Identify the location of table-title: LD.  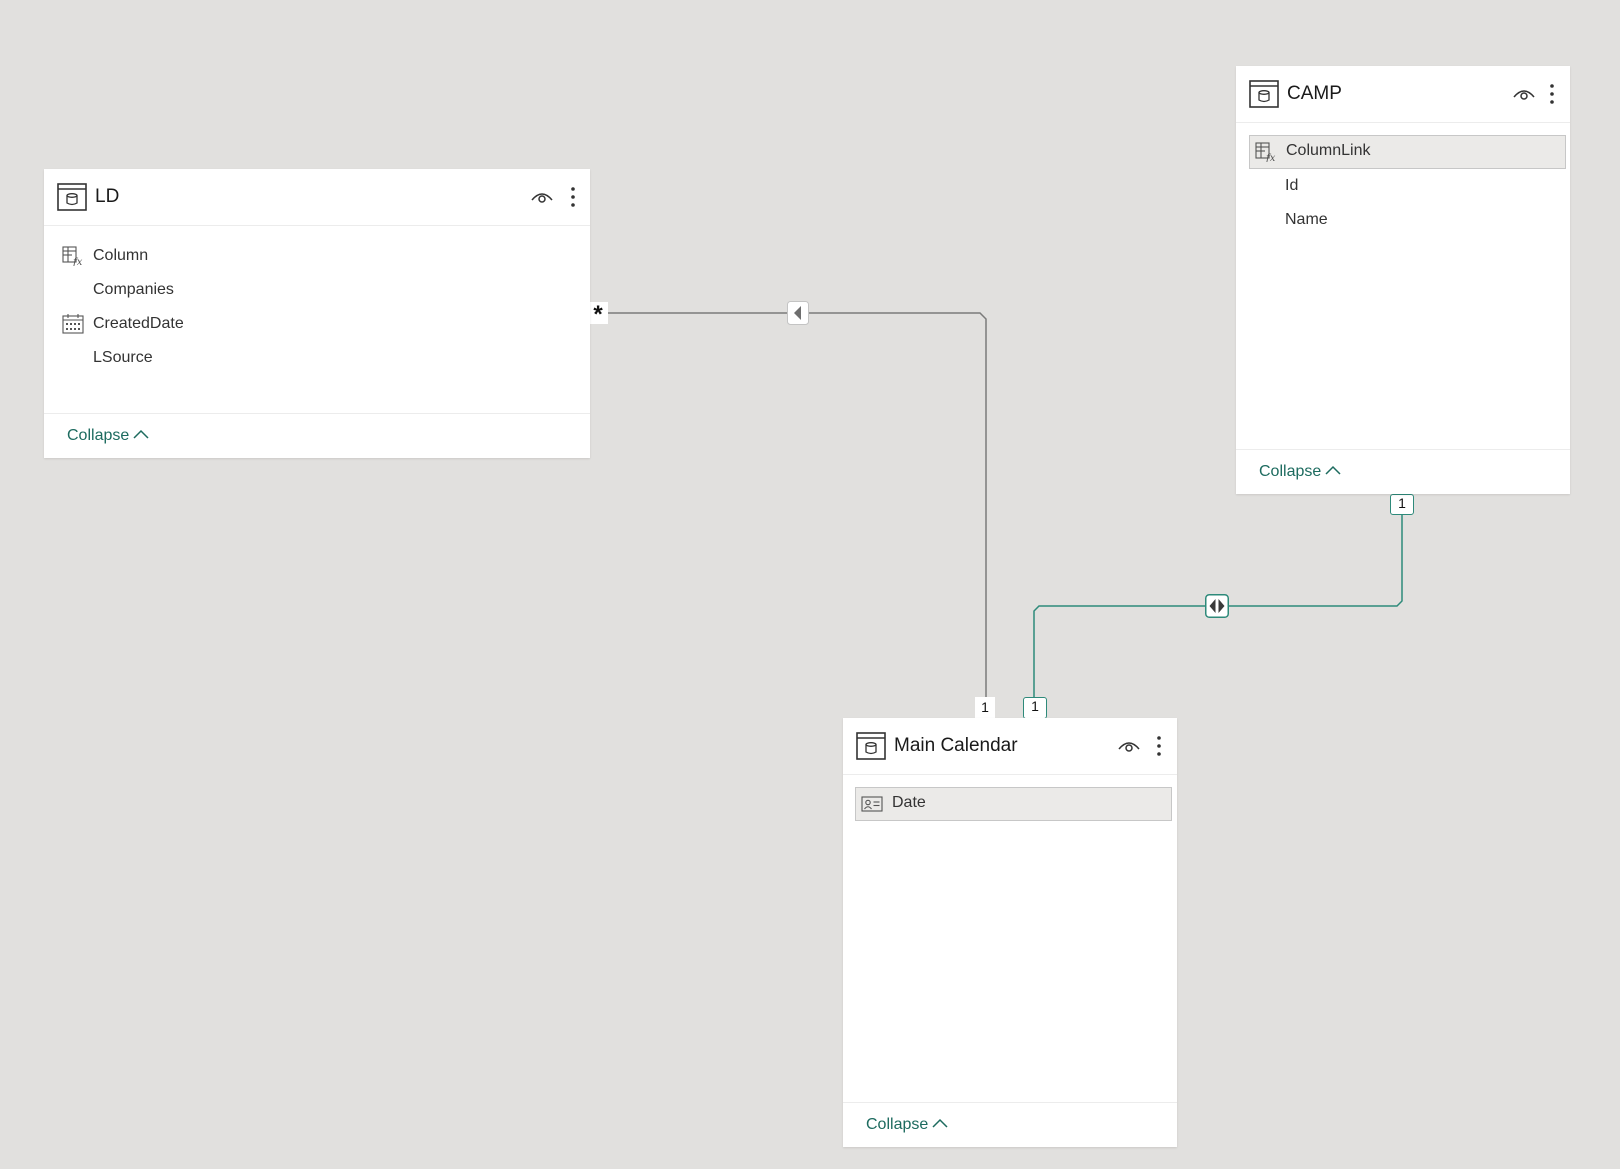
(107, 196).